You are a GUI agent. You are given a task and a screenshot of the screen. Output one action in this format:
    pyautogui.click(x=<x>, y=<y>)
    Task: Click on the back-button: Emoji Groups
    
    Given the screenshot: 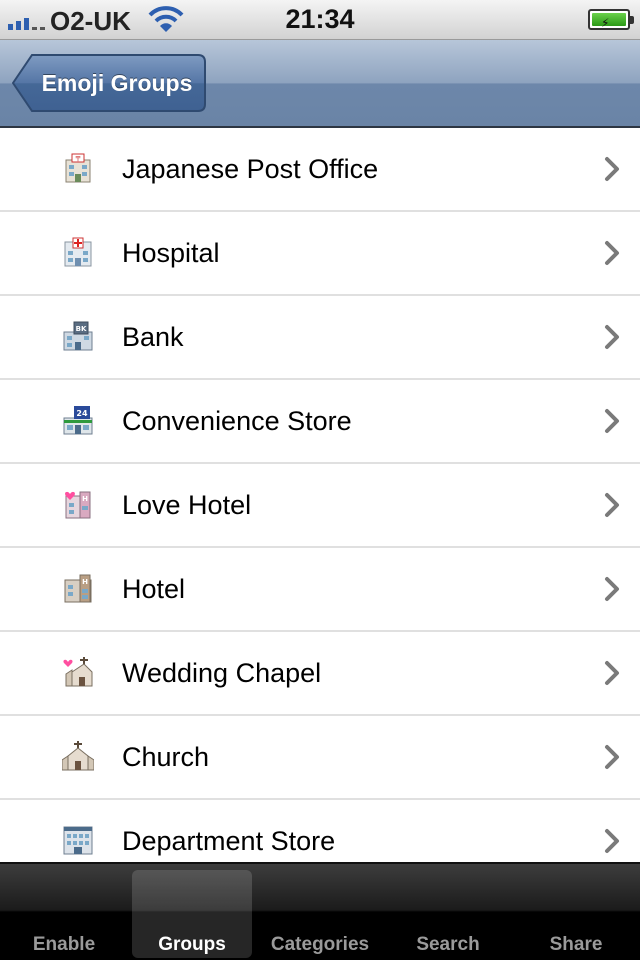 What is the action you would take?
    pyautogui.click(x=109, y=83)
    